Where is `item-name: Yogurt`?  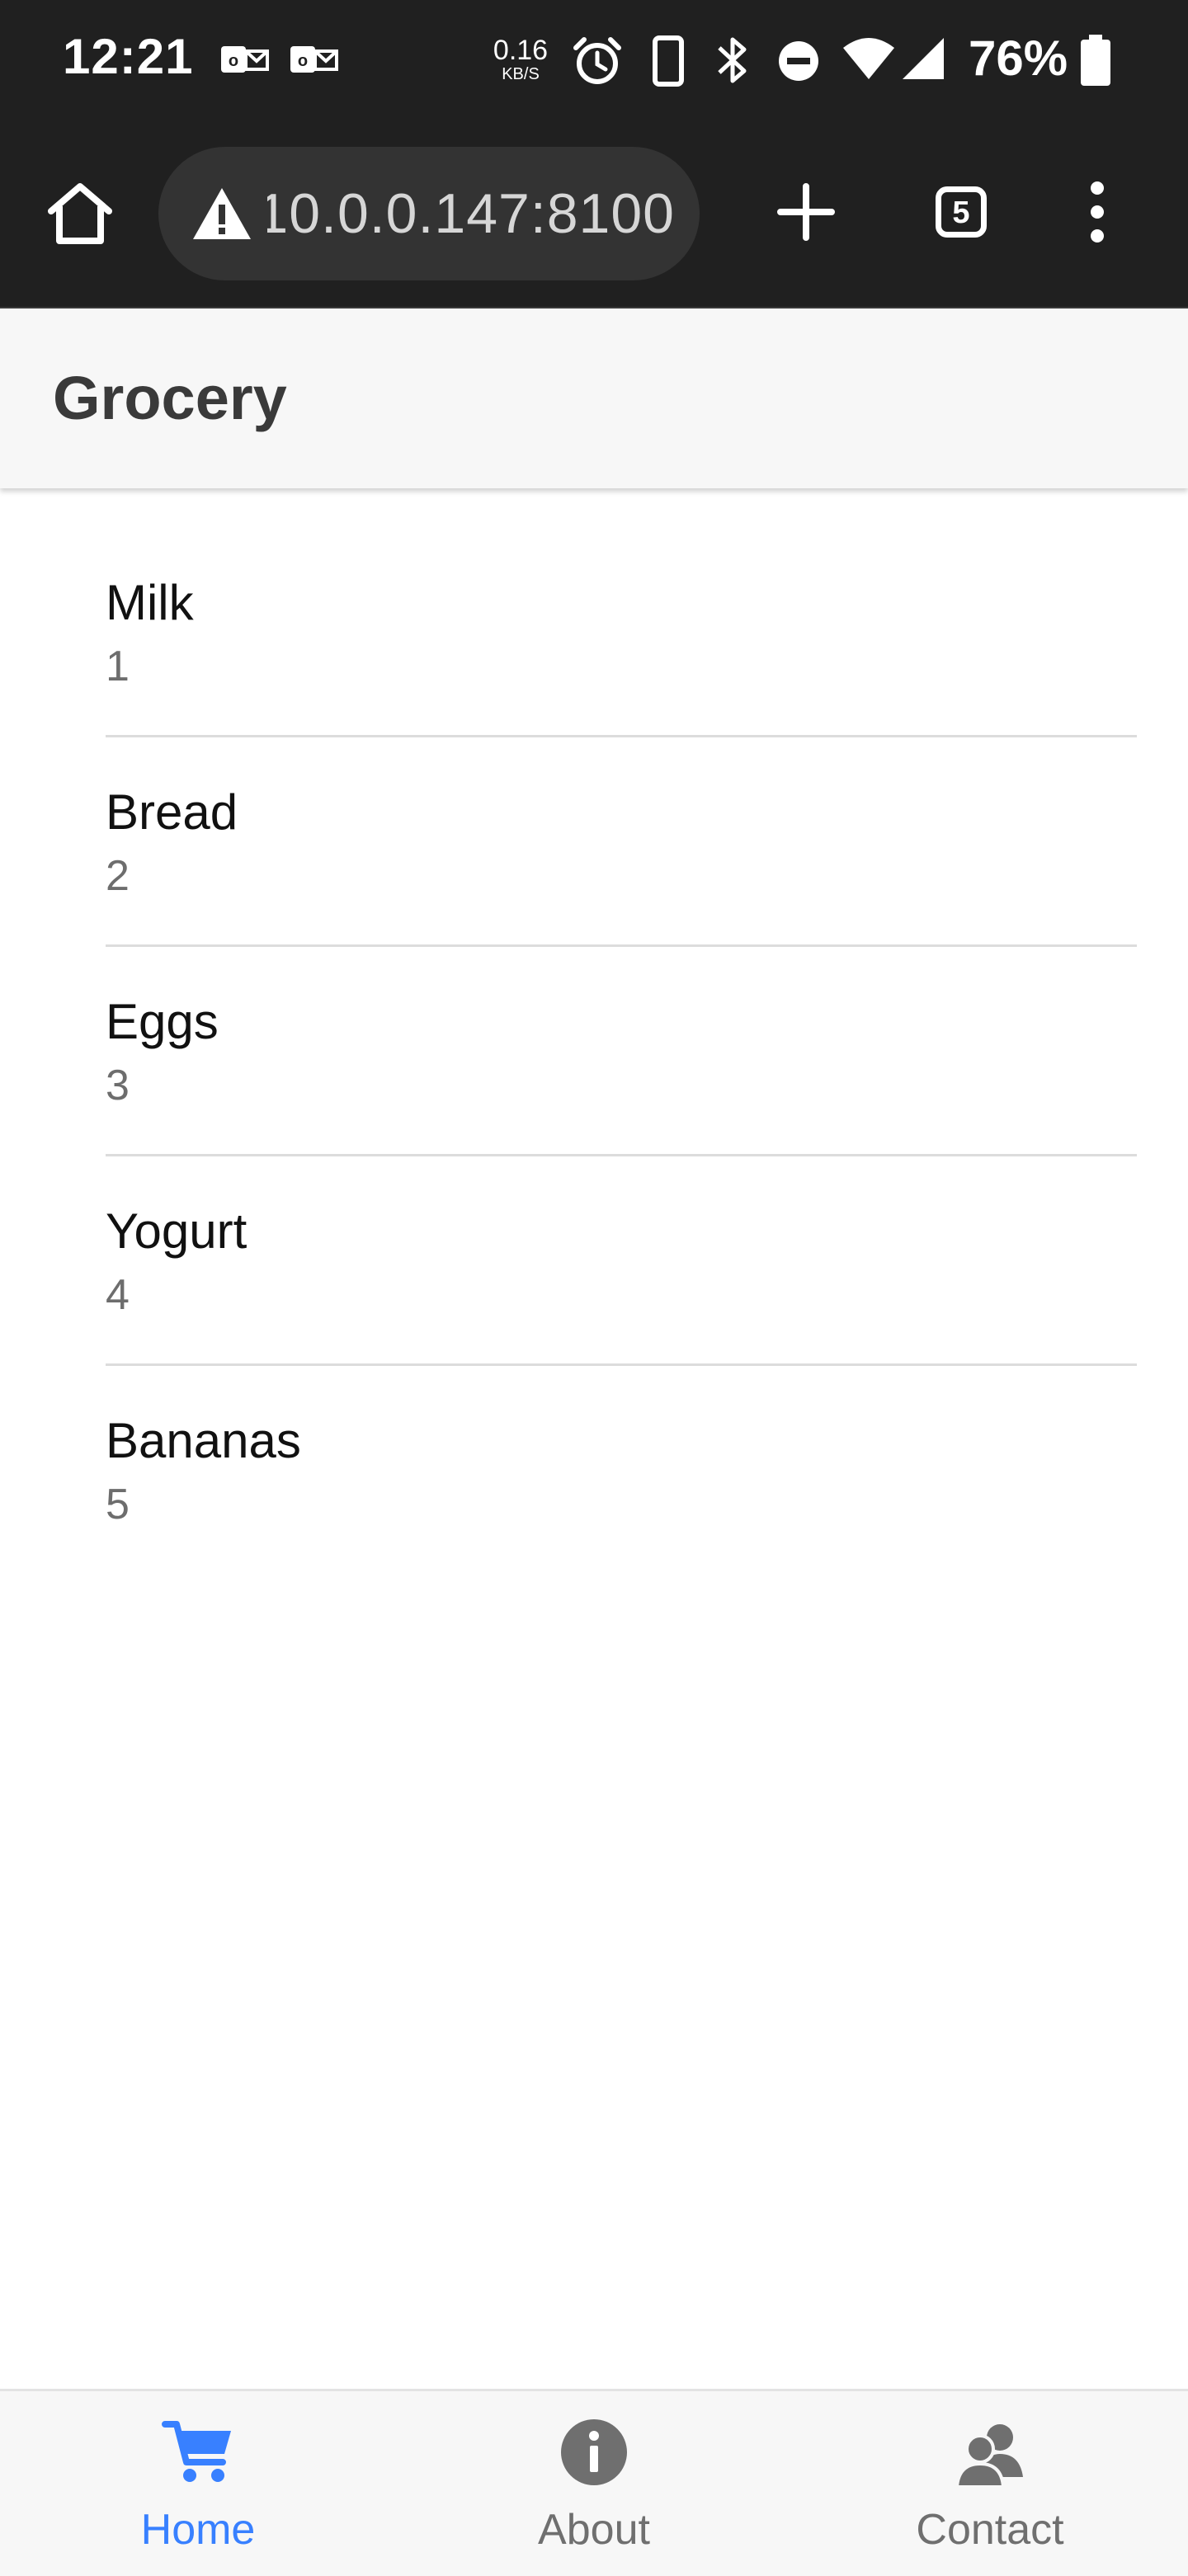
item-name: Yogurt is located at coordinates (177, 1231).